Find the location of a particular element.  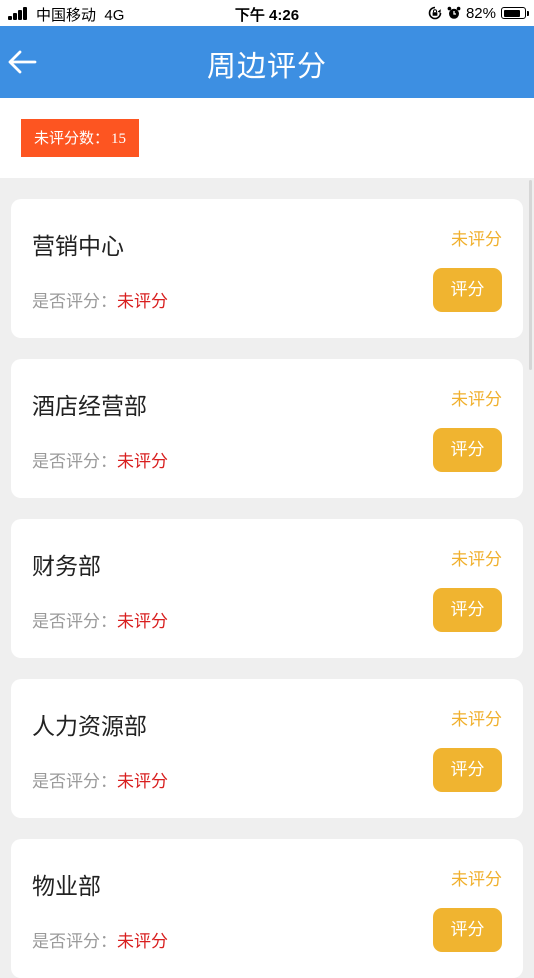

status-right-group: 82% is located at coordinates (478, 13).